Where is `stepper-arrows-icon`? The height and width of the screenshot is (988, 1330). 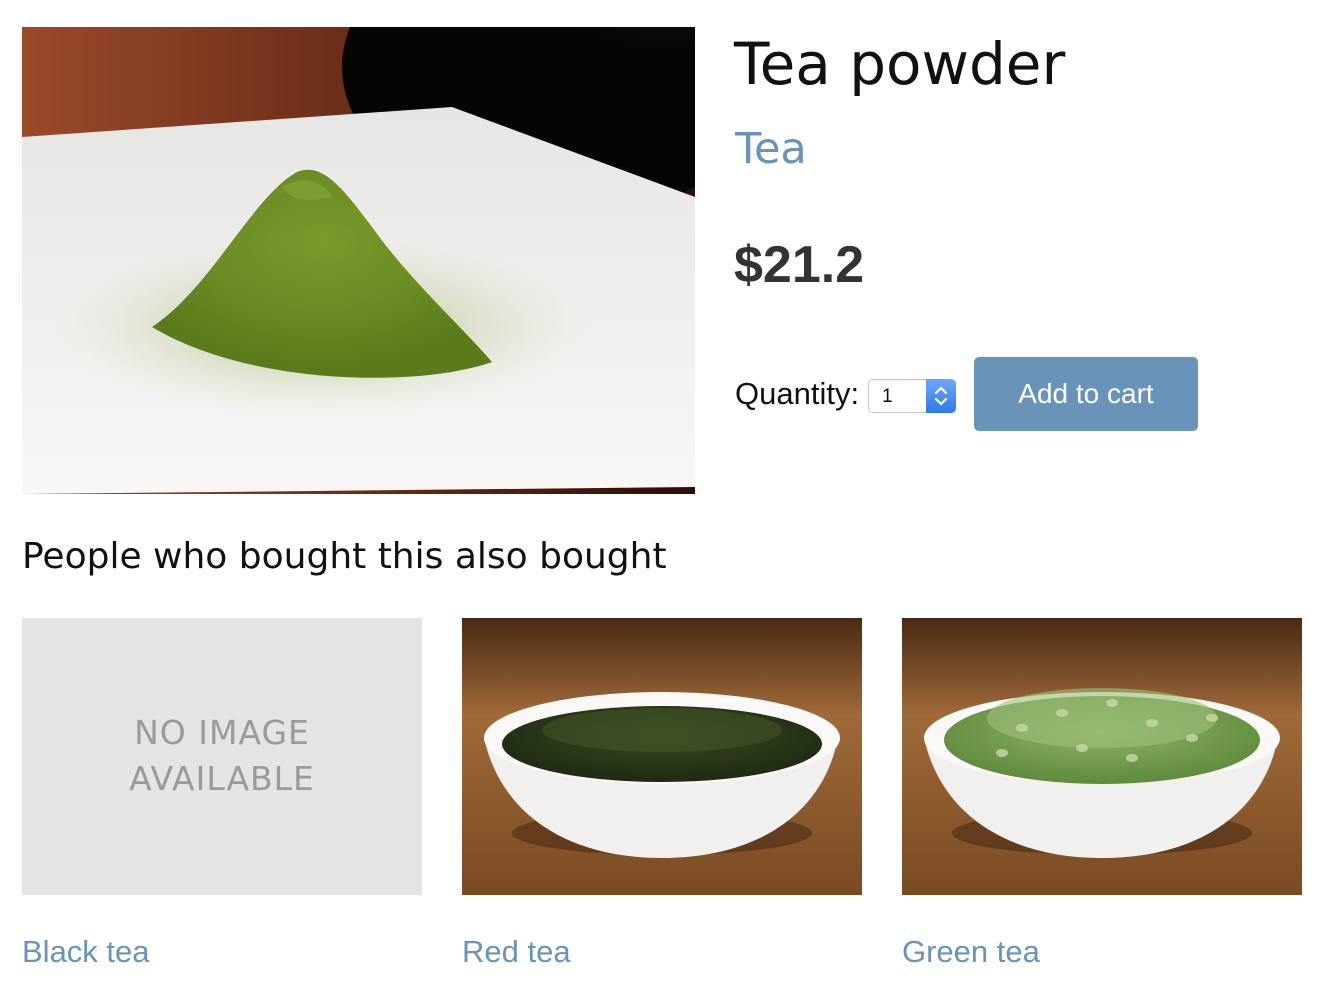 stepper-arrows-icon is located at coordinates (941, 396).